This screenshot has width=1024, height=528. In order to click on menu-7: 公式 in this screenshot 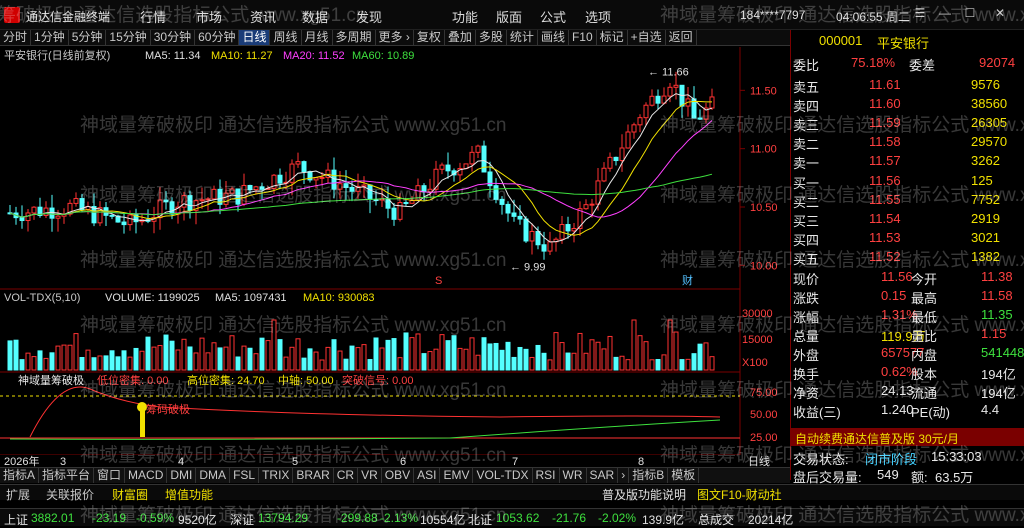, I will do `click(553, 16)`.